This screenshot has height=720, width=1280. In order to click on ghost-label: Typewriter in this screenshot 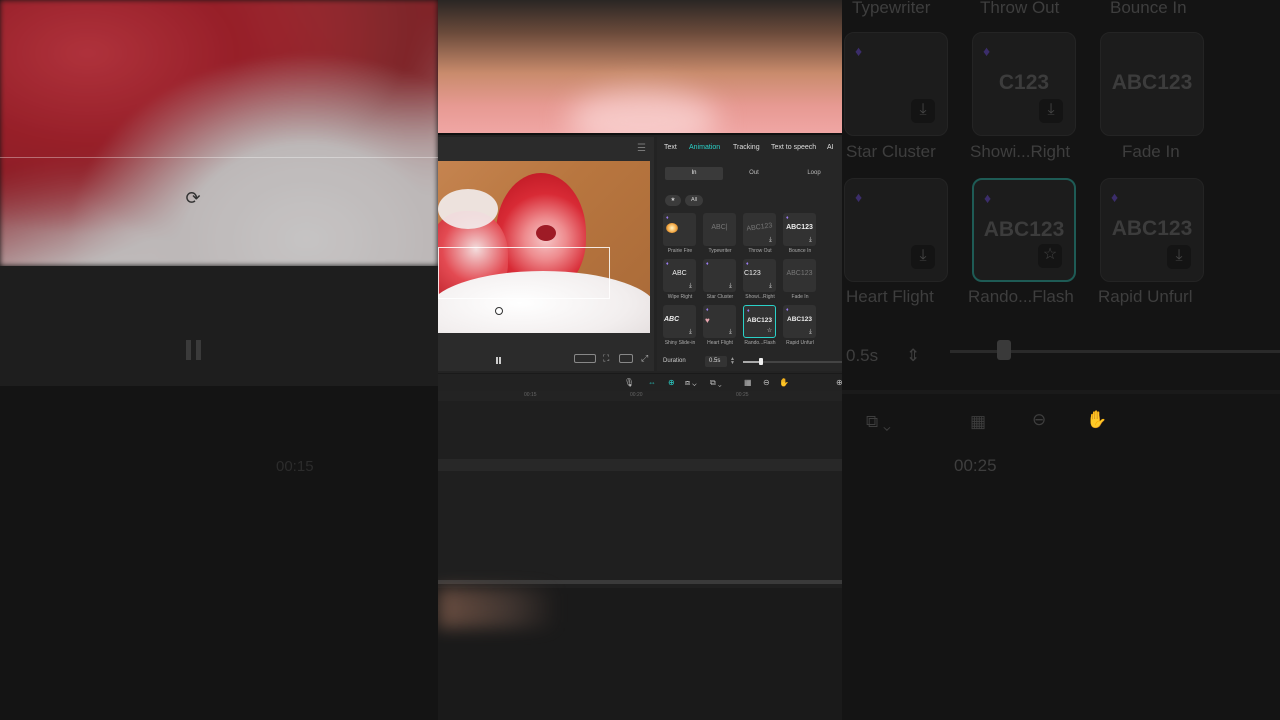, I will do `click(891, 8)`.